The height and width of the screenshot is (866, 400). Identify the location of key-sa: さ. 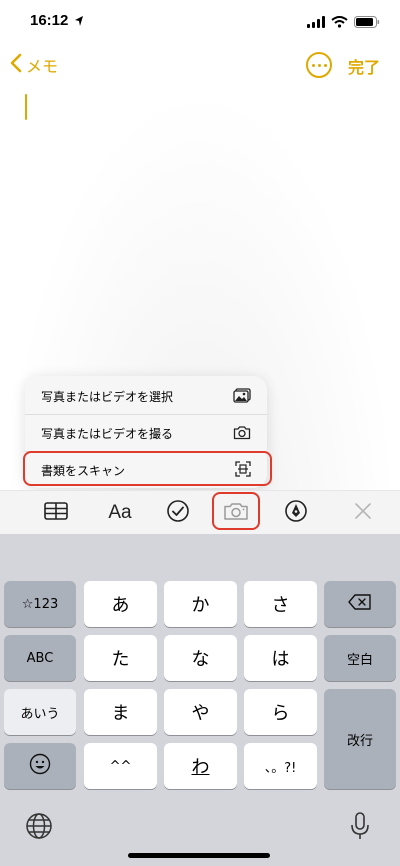
(280, 604).